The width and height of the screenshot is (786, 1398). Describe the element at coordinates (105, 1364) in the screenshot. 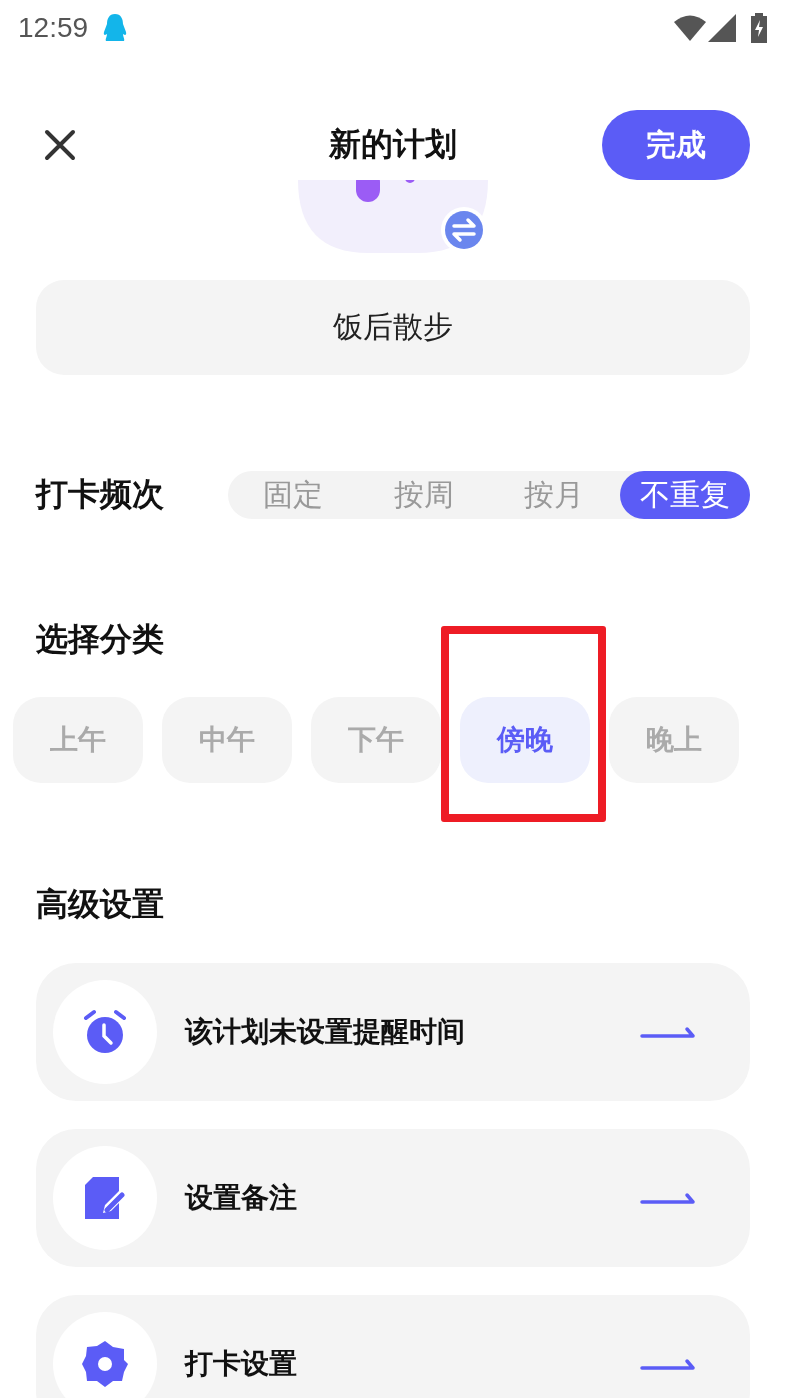

I see `settings-icon` at that location.